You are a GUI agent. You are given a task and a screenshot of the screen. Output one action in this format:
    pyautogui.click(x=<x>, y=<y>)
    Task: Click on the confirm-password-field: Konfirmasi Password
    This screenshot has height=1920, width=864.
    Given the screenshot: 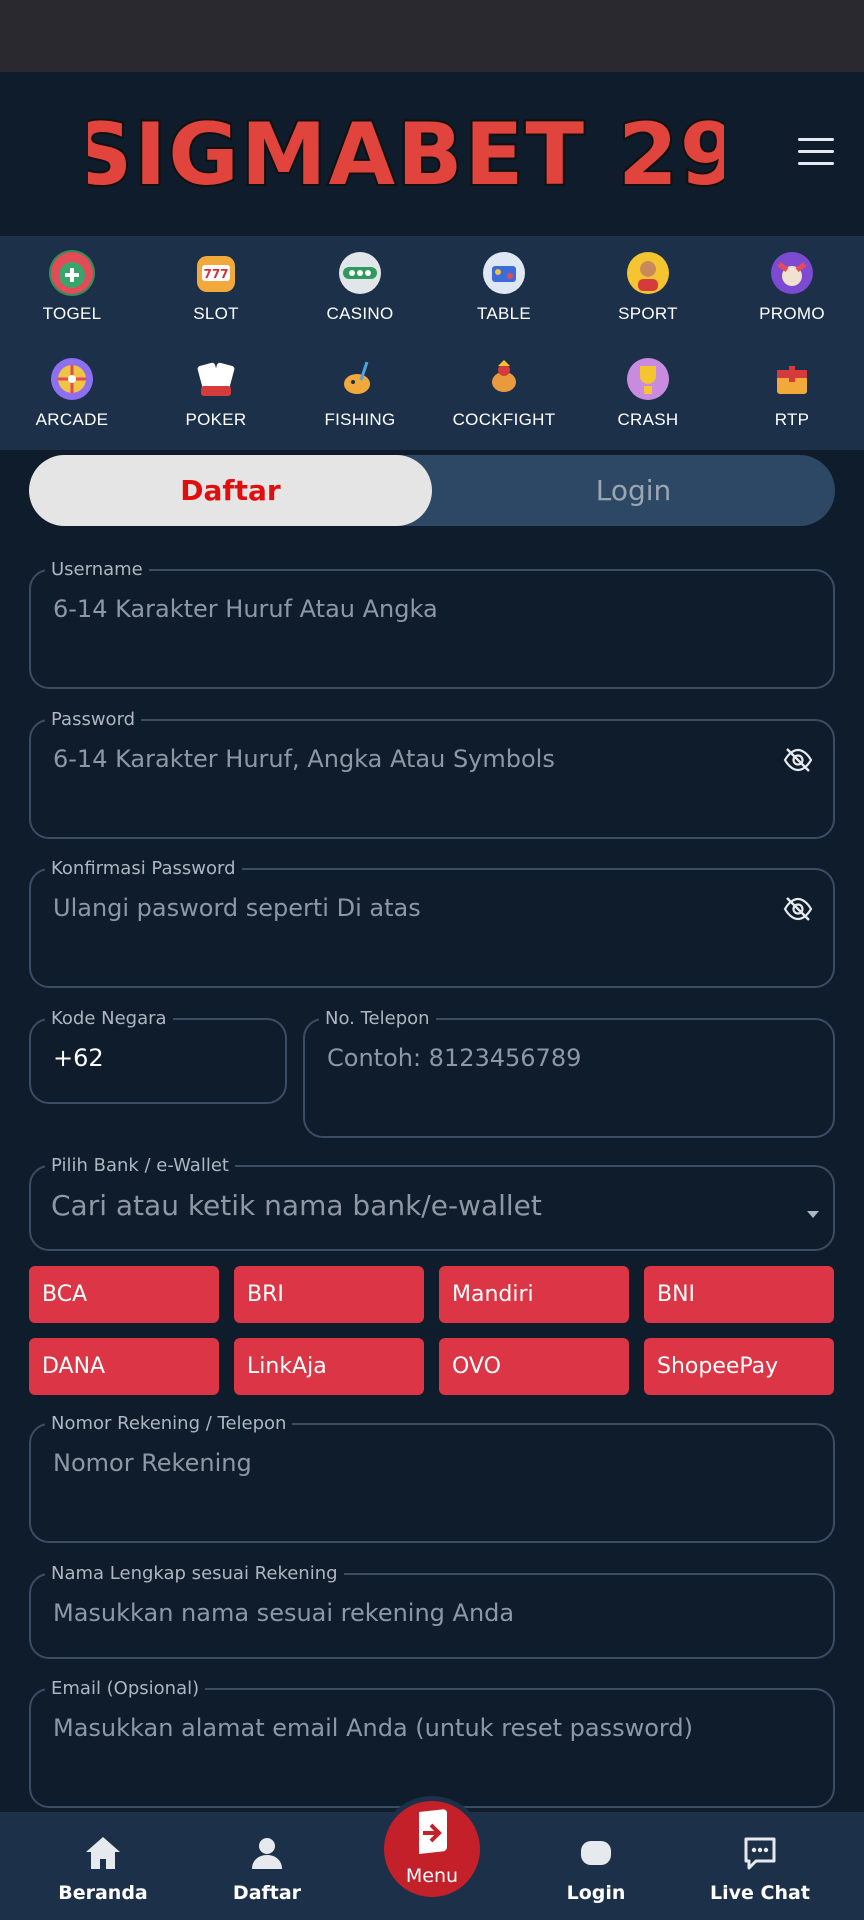 What is the action you would take?
    pyautogui.click(x=432, y=923)
    